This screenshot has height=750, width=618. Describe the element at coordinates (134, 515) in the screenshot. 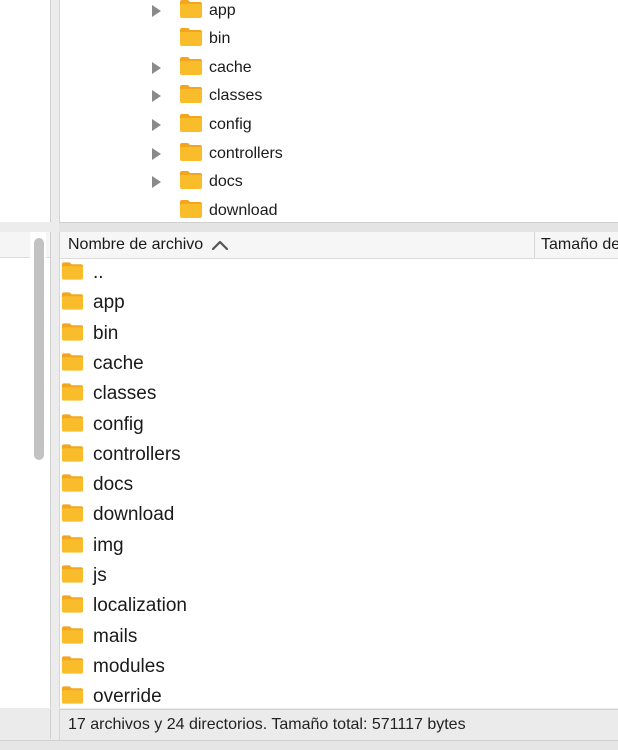

I see `file-name: download` at that location.